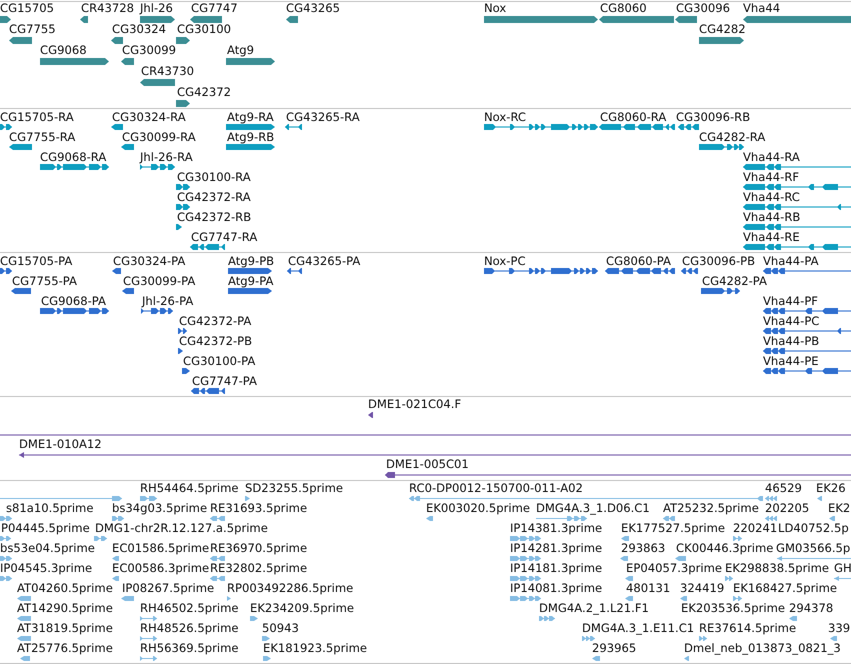 The width and height of the screenshot is (851, 664). What do you see at coordinates (556, 588) in the screenshot?
I see `est-label: IP14081.3prime` at bounding box center [556, 588].